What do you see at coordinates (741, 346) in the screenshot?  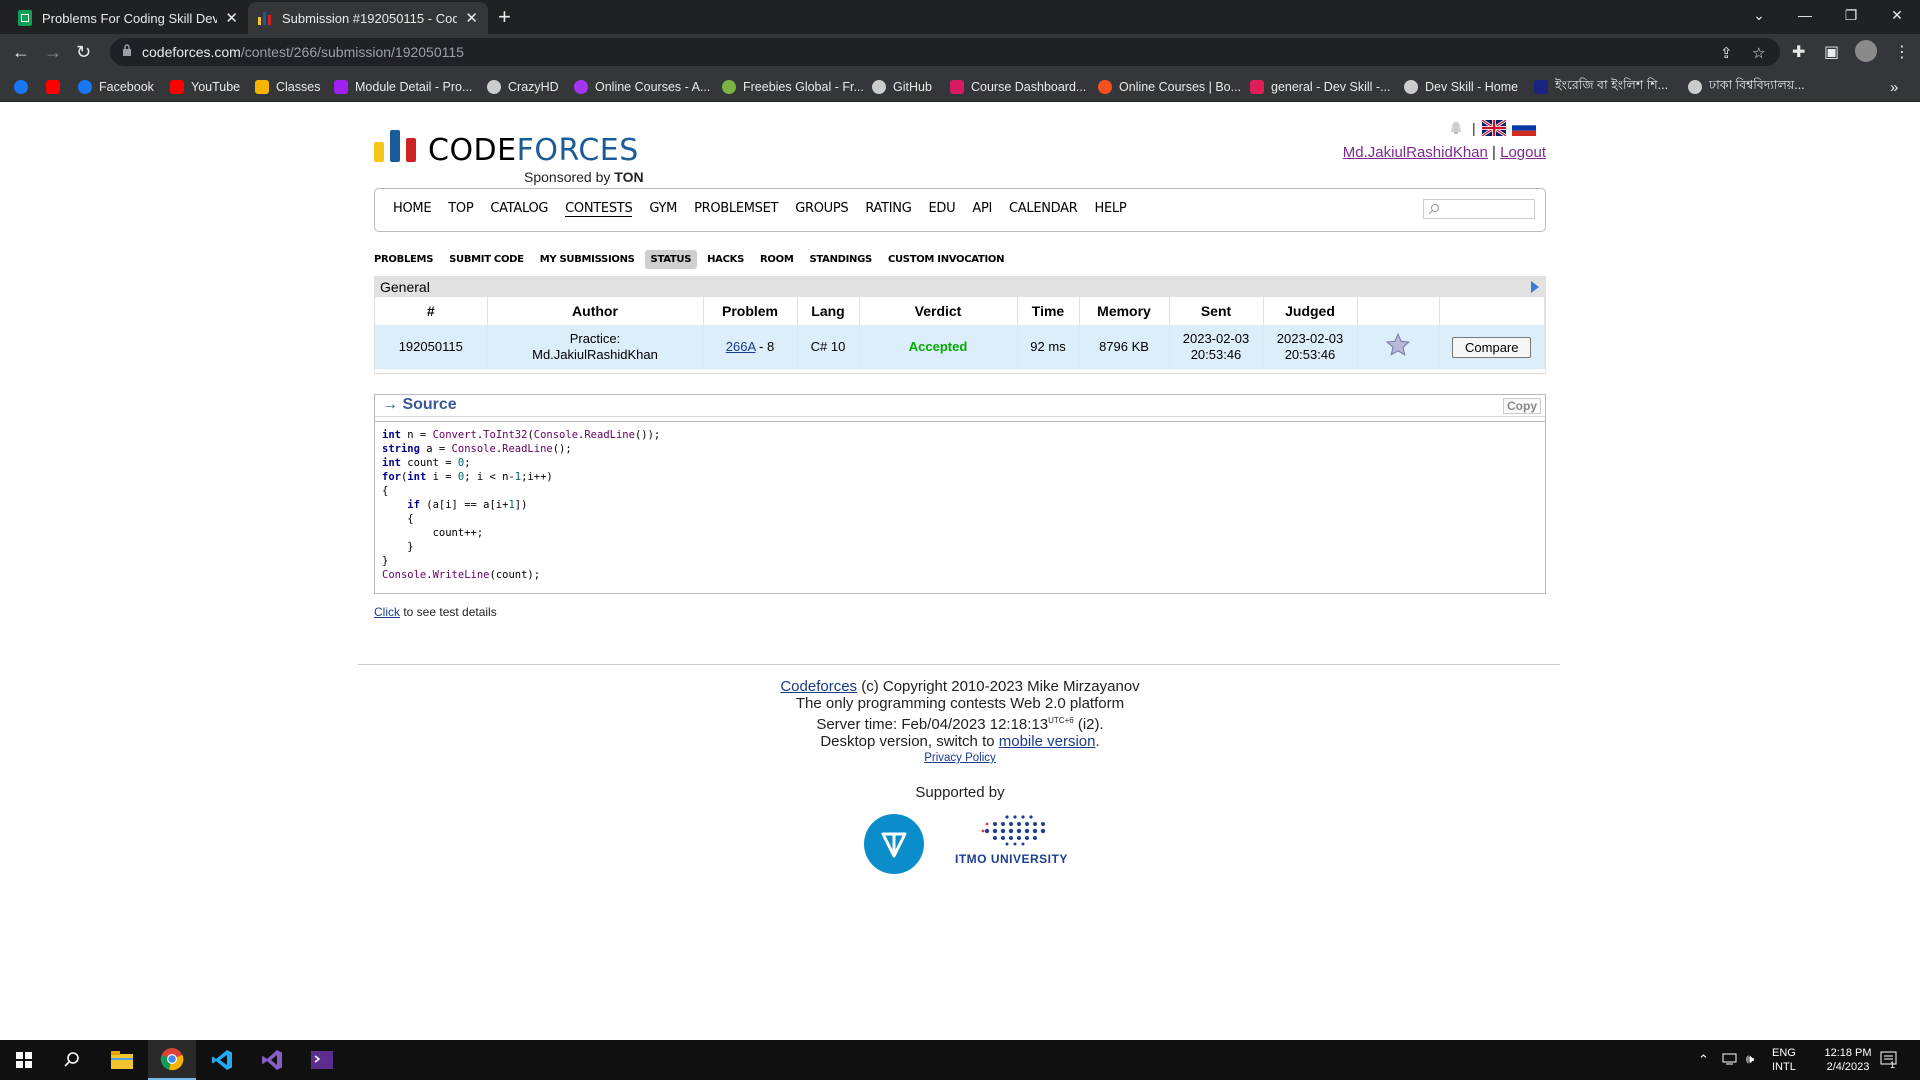 I see `problem-link: 266A` at bounding box center [741, 346].